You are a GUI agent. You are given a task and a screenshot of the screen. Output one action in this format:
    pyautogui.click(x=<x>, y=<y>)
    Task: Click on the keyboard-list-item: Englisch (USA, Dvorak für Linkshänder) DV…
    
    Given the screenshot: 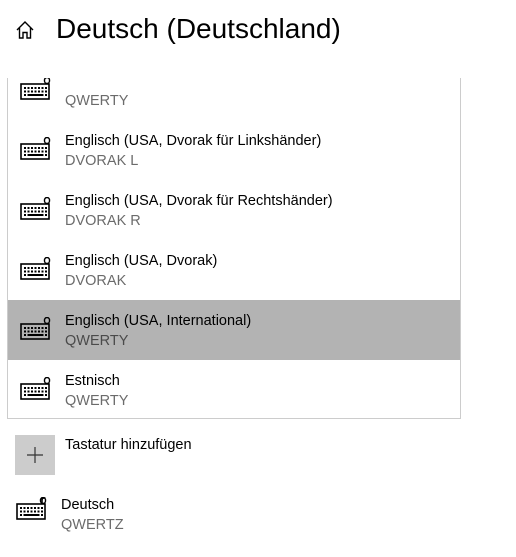 What is the action you would take?
    pyautogui.click(x=234, y=150)
    